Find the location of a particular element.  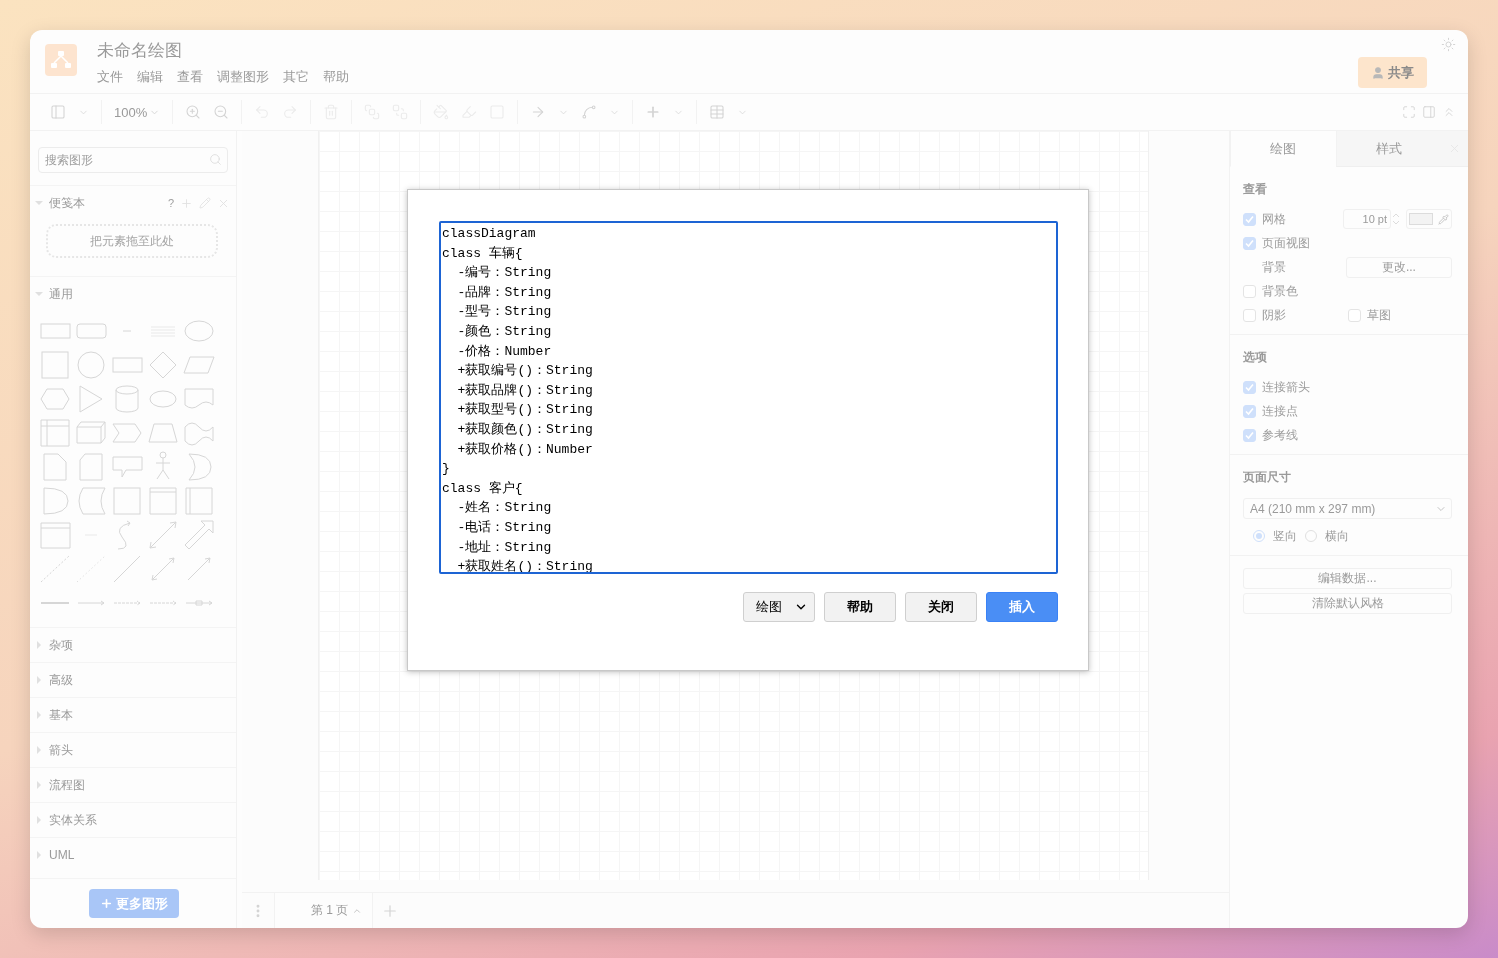

section-title: 箭头 is located at coordinates (139, 750).